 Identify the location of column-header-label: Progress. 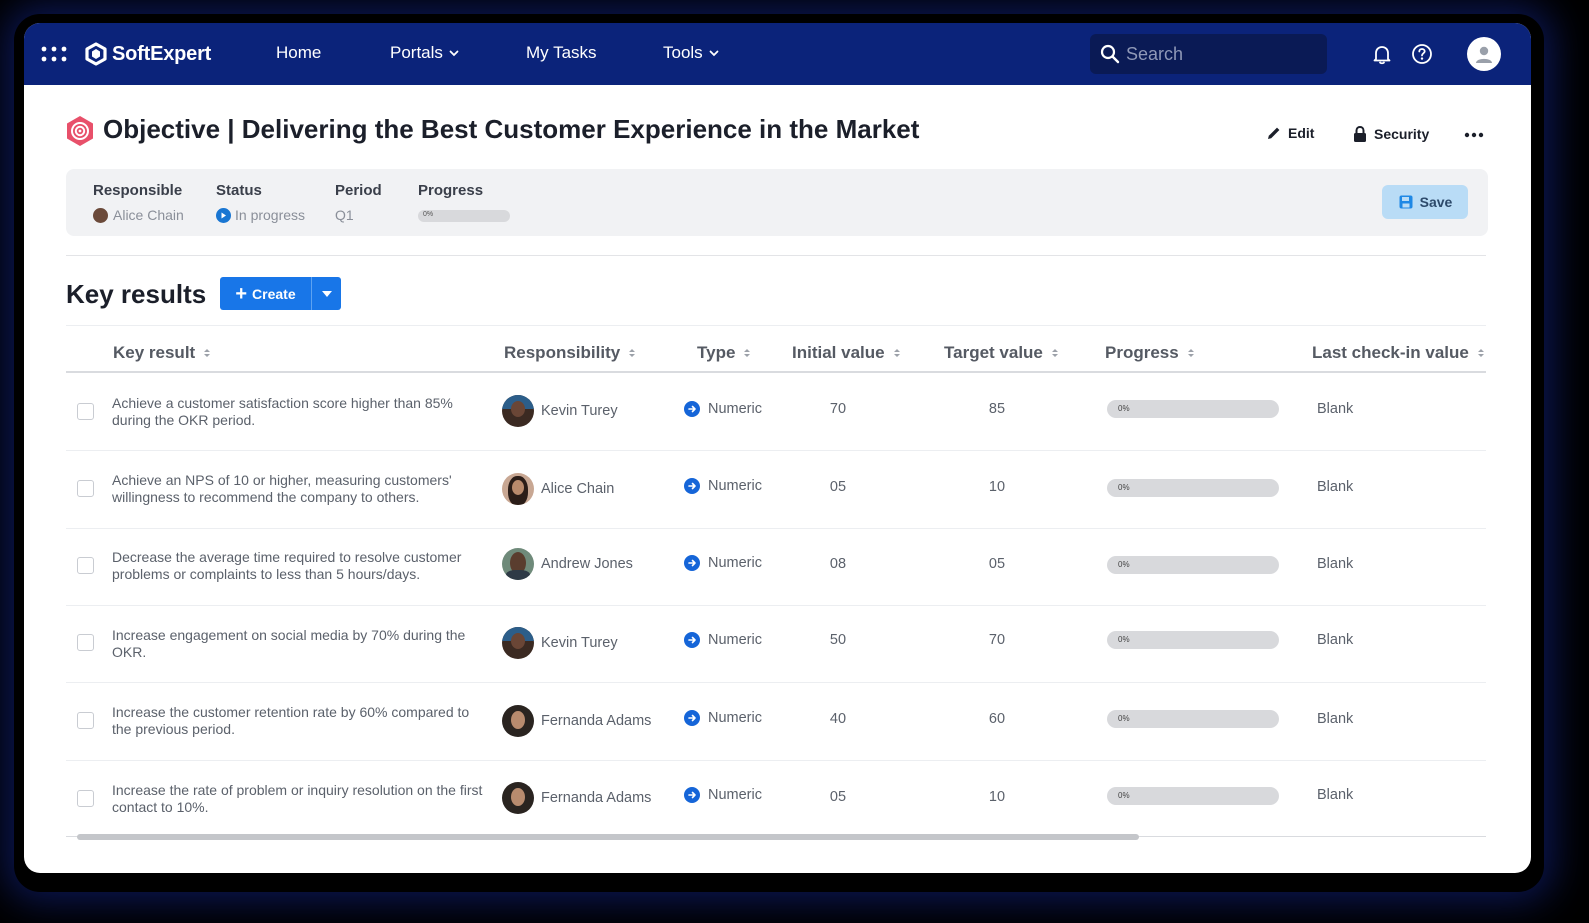
(1142, 352).